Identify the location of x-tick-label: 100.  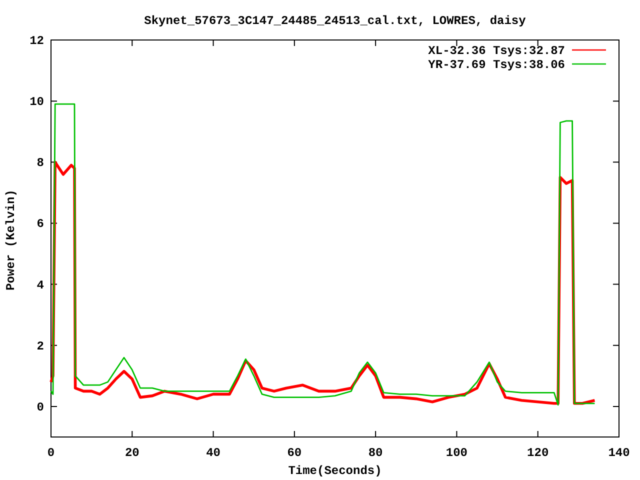
(457, 453).